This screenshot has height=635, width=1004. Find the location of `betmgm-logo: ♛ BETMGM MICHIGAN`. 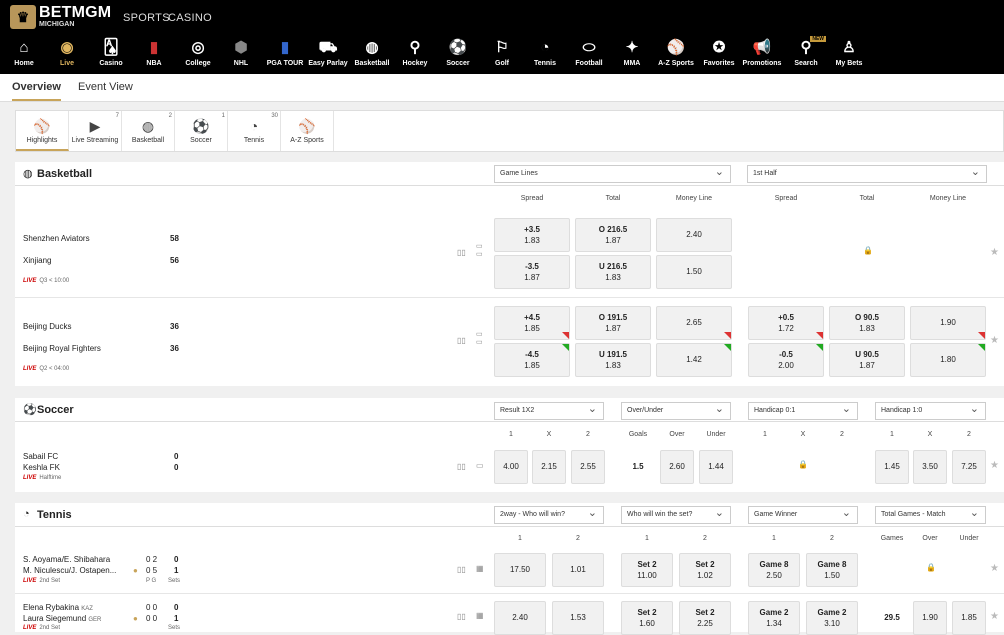

betmgm-logo: ♛ BETMGM MICHIGAN is located at coordinates (60, 17).